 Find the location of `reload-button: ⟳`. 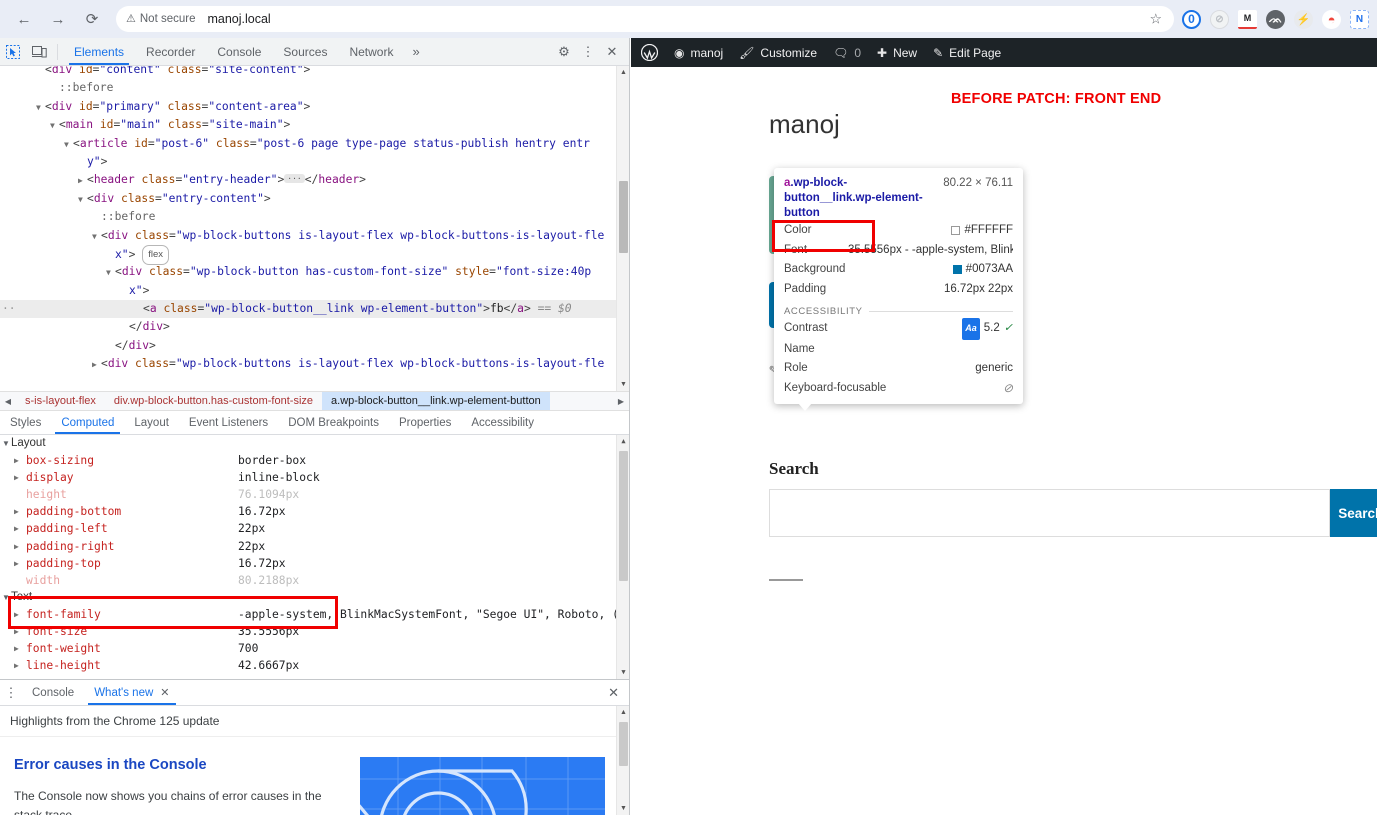

reload-button: ⟳ is located at coordinates (92, 19).